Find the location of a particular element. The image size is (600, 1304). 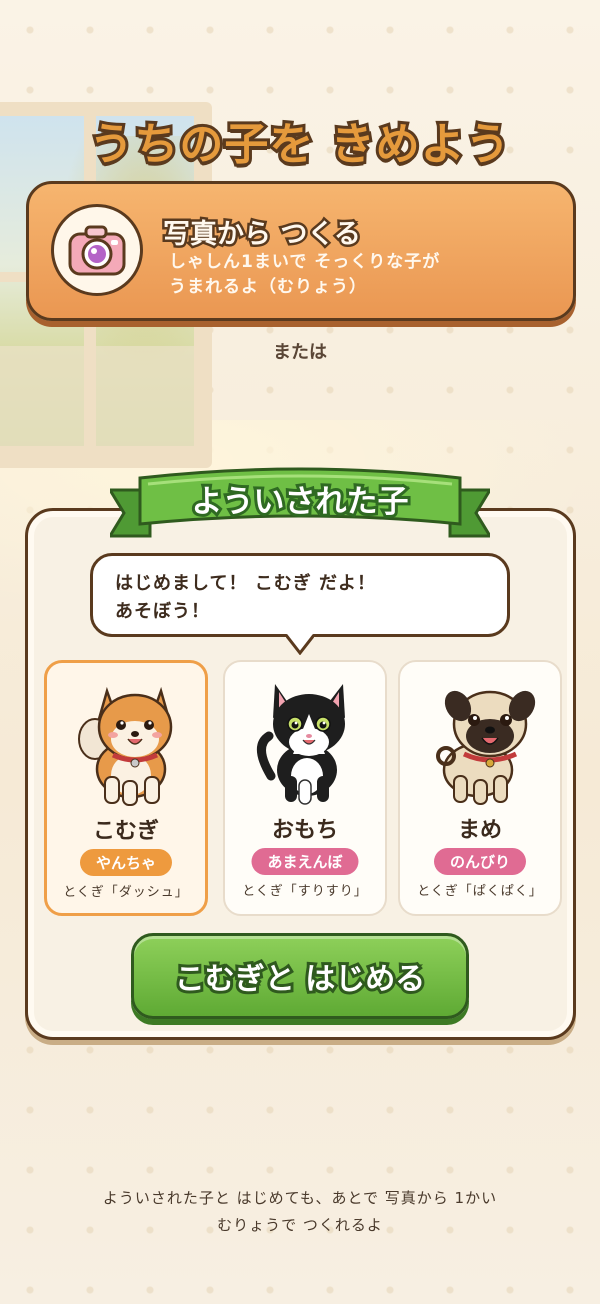

pet-name: まめ is located at coordinates (479, 830).